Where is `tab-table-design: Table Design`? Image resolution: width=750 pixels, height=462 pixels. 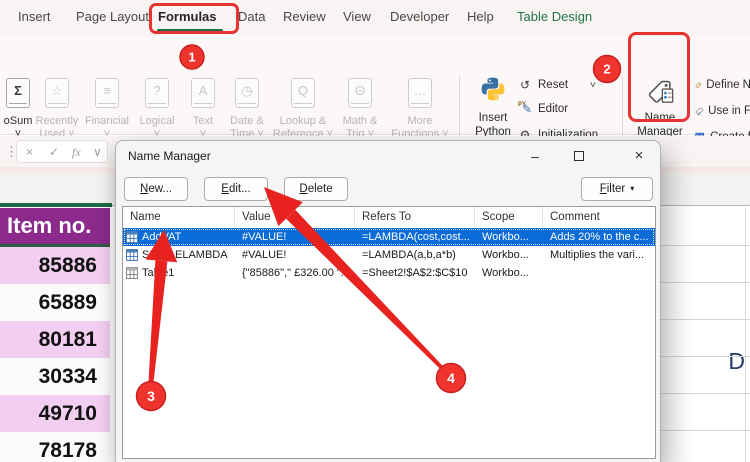
tab-table-design: Table Design is located at coordinates (554, 16).